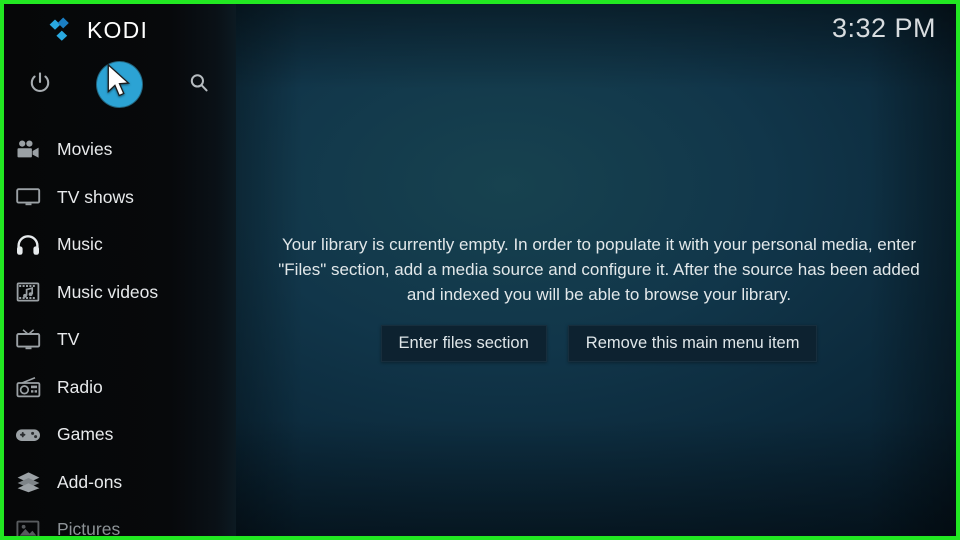 This screenshot has height=540, width=960. Describe the element at coordinates (883, 28) in the screenshot. I see `clock: 3:32 PM` at that location.